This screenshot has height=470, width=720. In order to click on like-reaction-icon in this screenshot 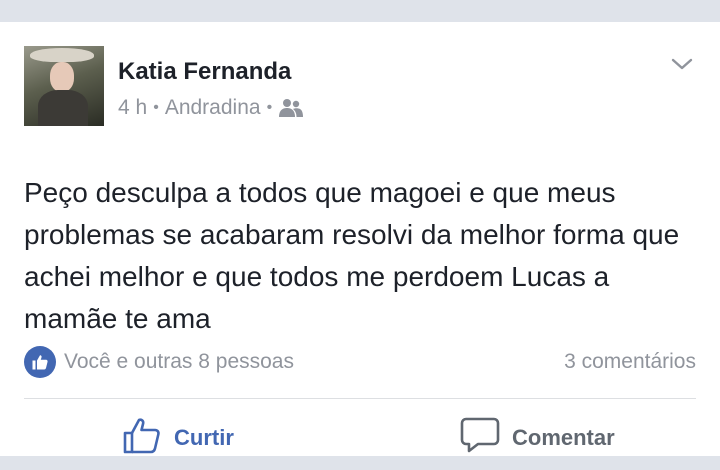, I will do `click(40, 362)`.